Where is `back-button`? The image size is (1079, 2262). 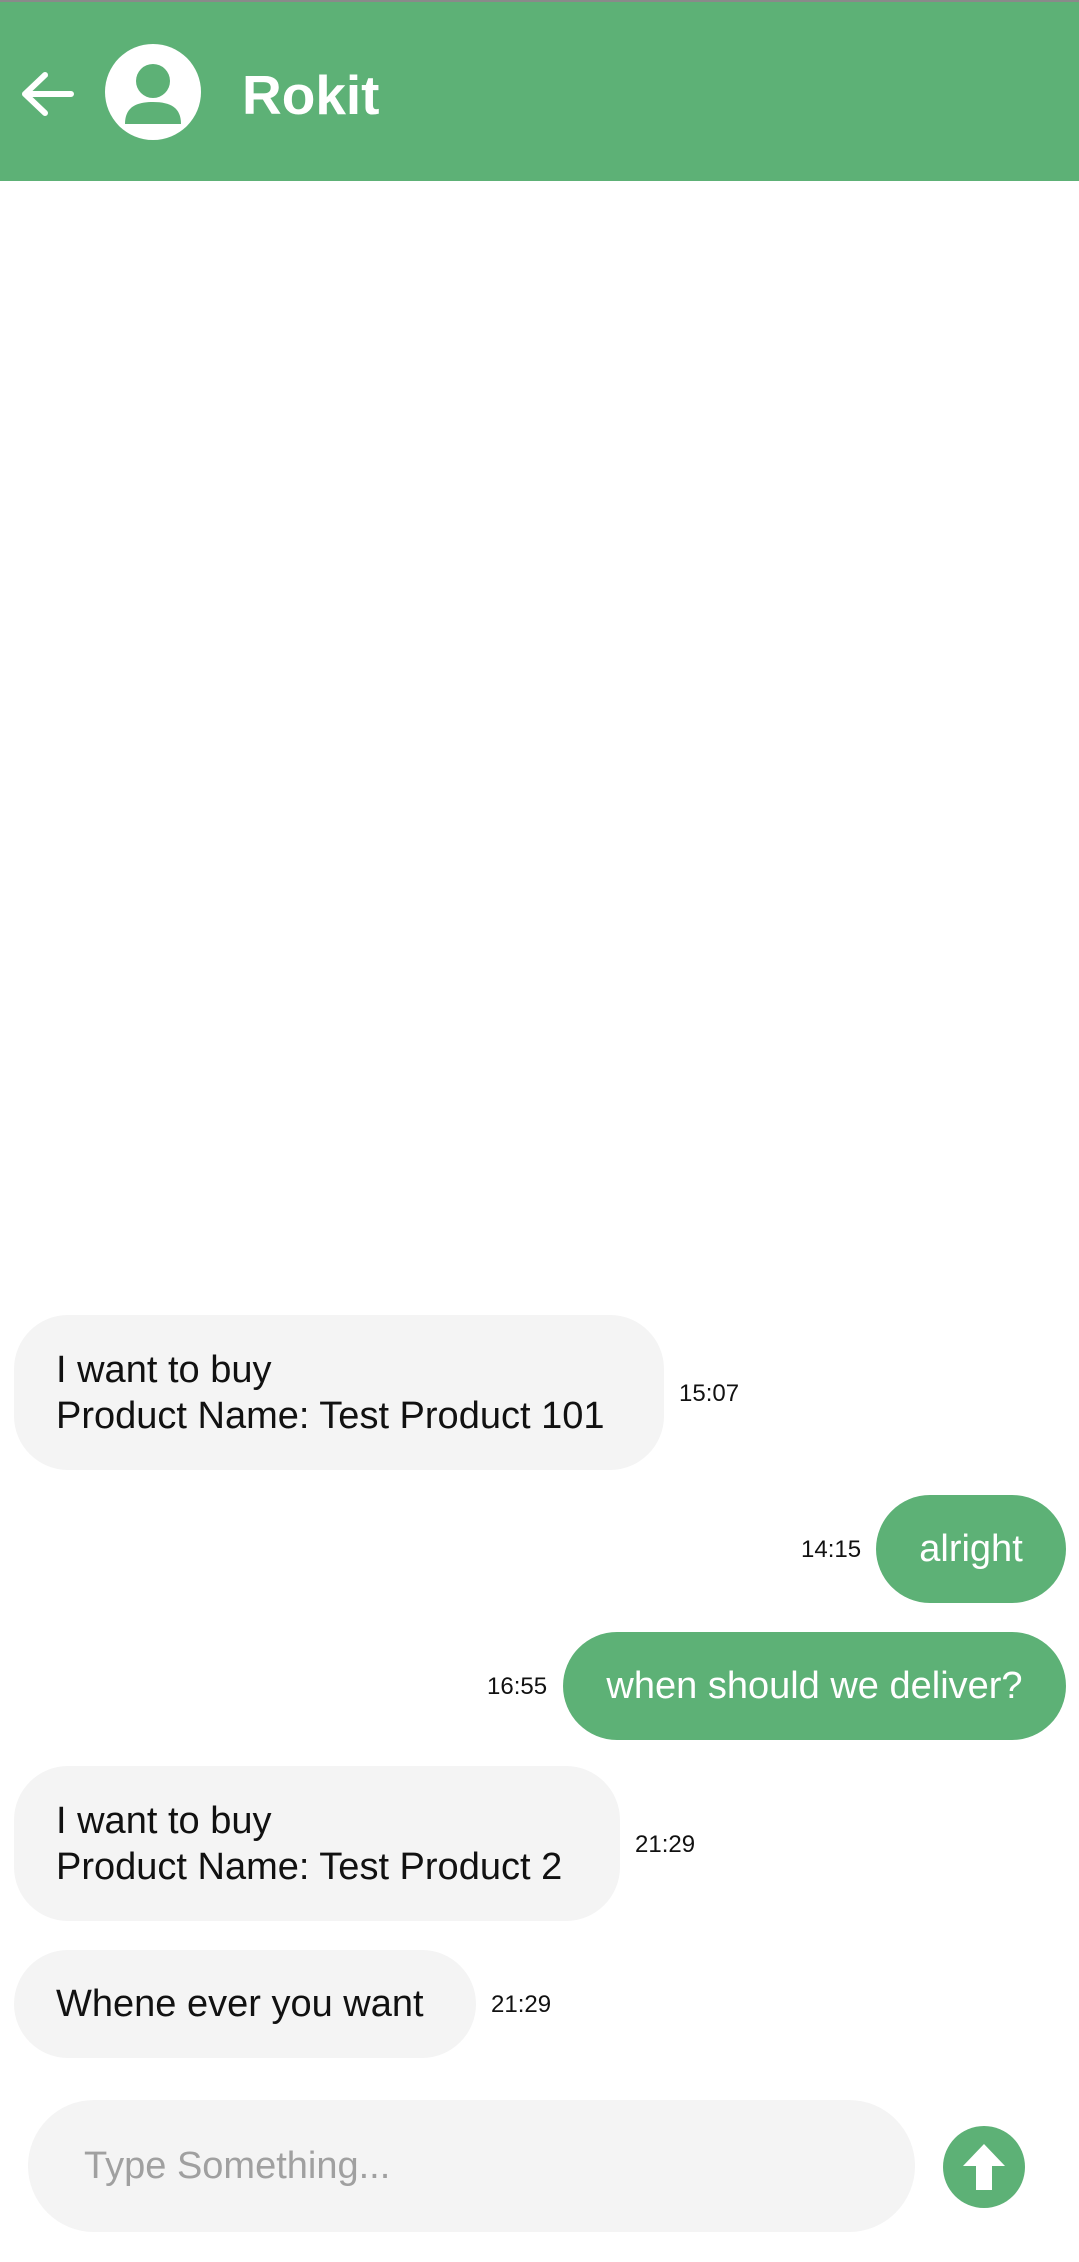 back-button is located at coordinates (48, 94).